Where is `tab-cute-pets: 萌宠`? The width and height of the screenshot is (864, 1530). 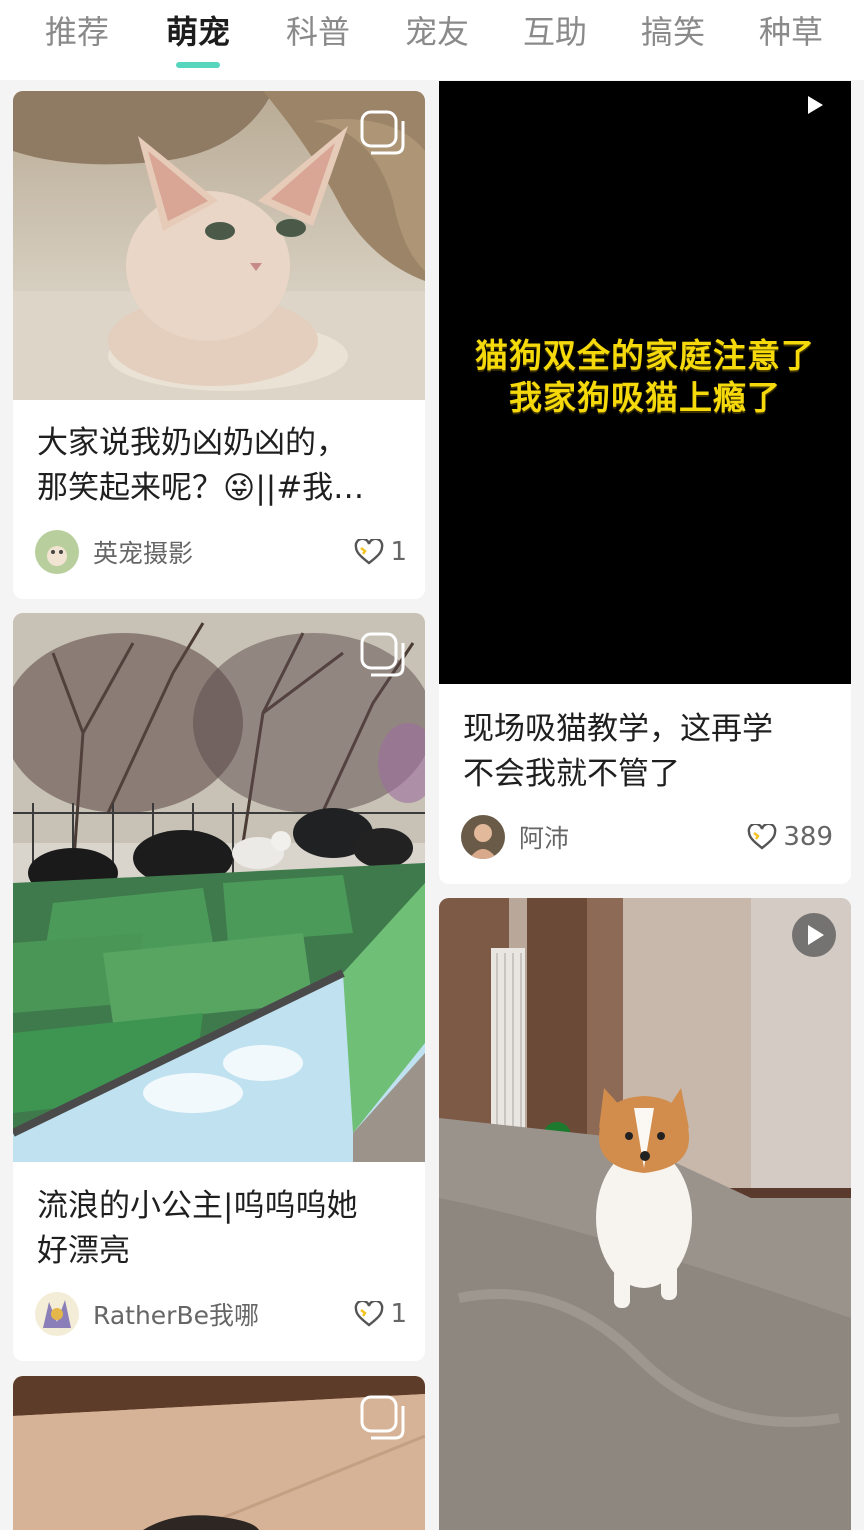
tab-cute-pets: 萌宠 is located at coordinates (198, 32).